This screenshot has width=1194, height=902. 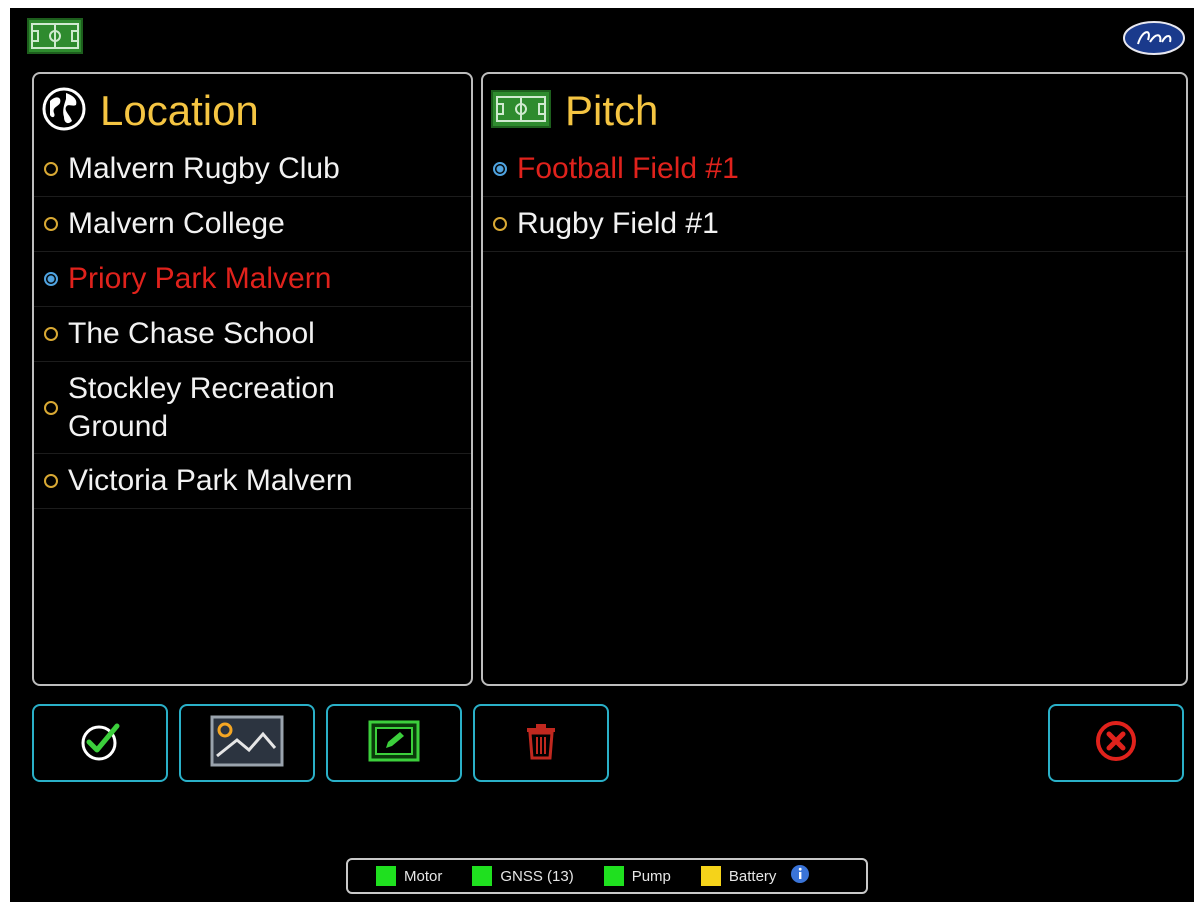 I want to click on status-pump: Pump, so click(x=637, y=876).